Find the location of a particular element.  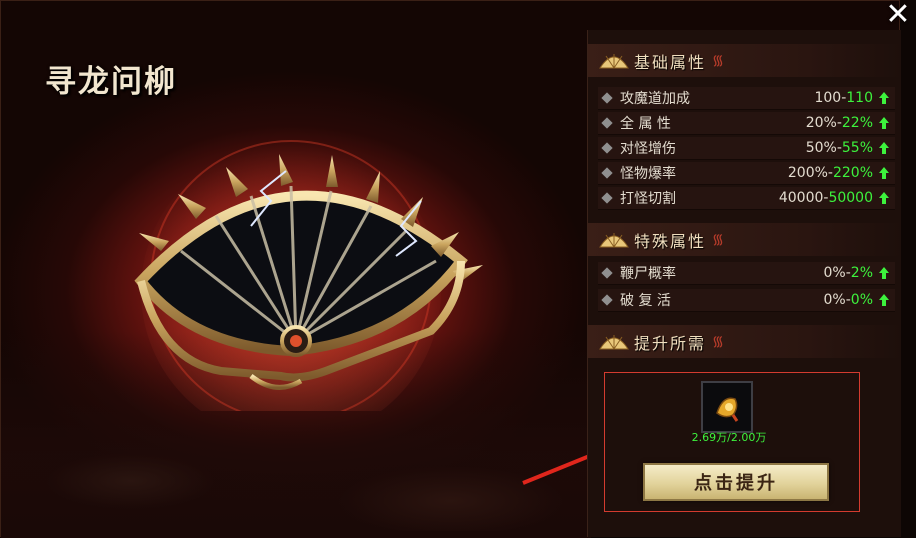

base-attributes-header: 基础属性 ᯾ is located at coordinates (744, 60).